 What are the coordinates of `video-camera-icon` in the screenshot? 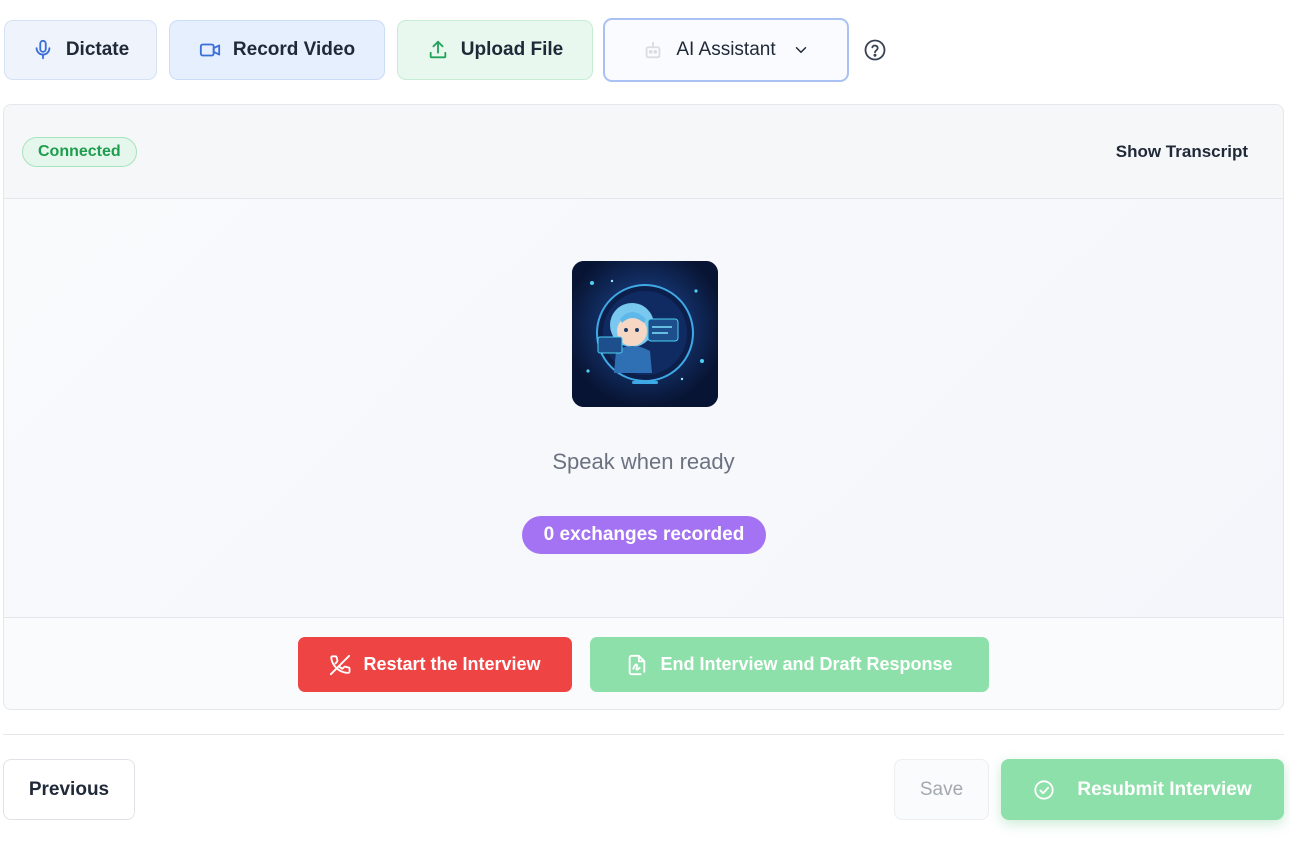 It's located at (210, 50).